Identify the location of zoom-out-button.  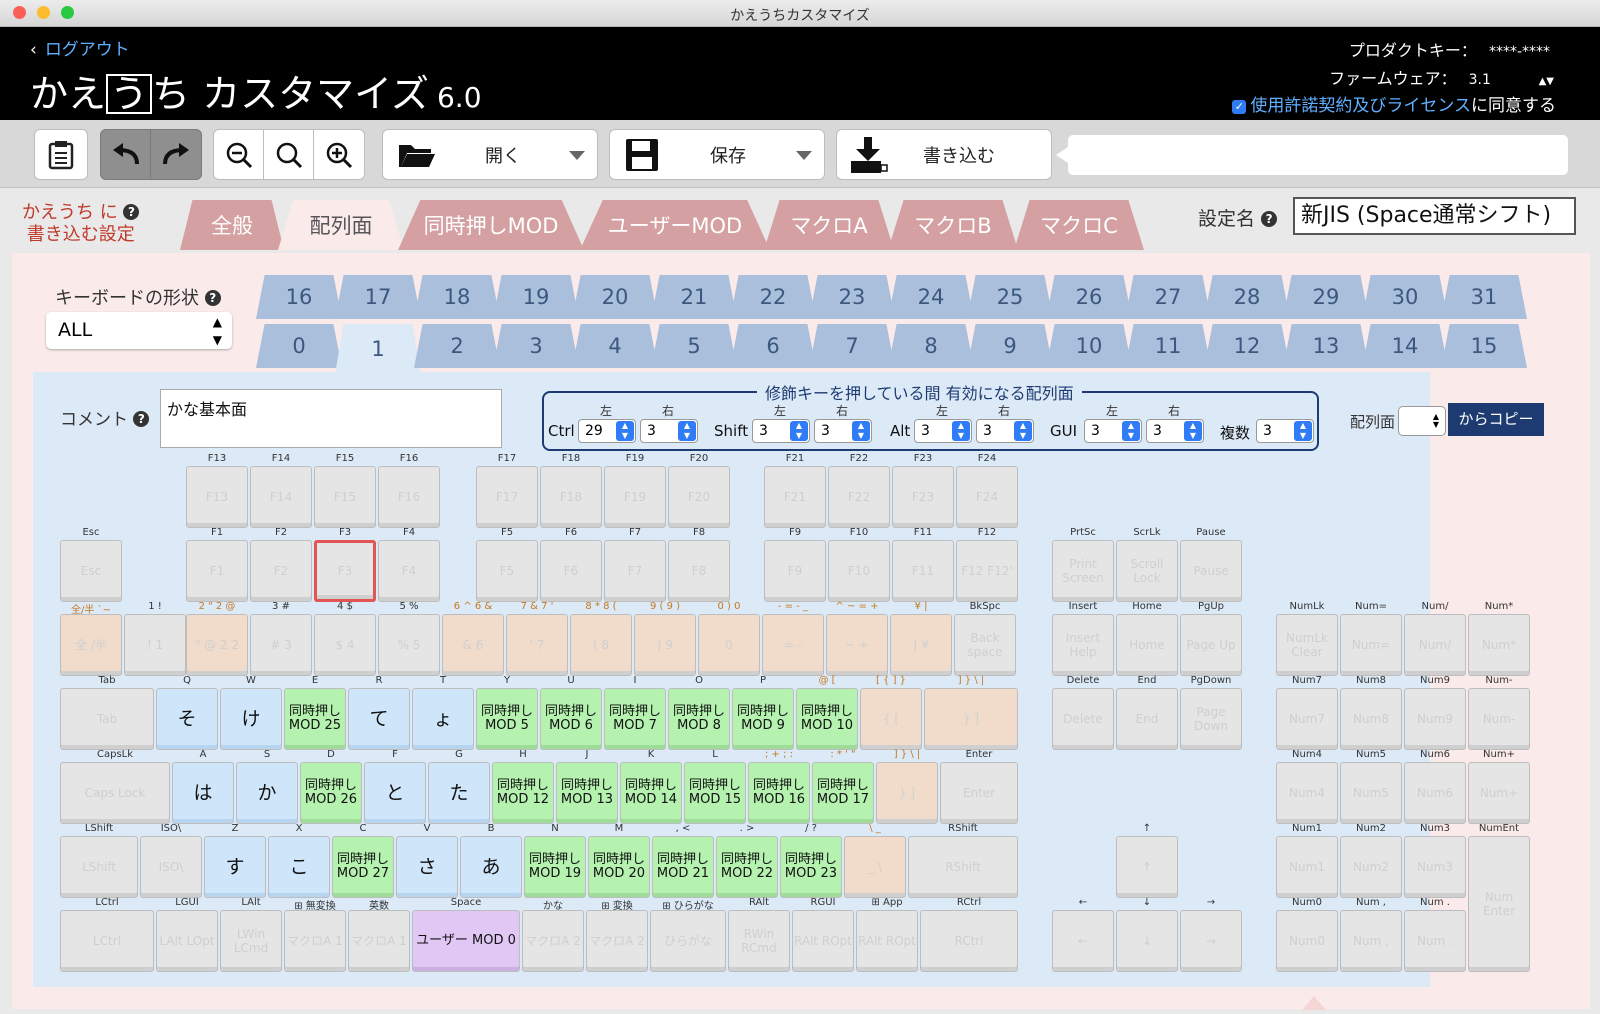
(239, 154).